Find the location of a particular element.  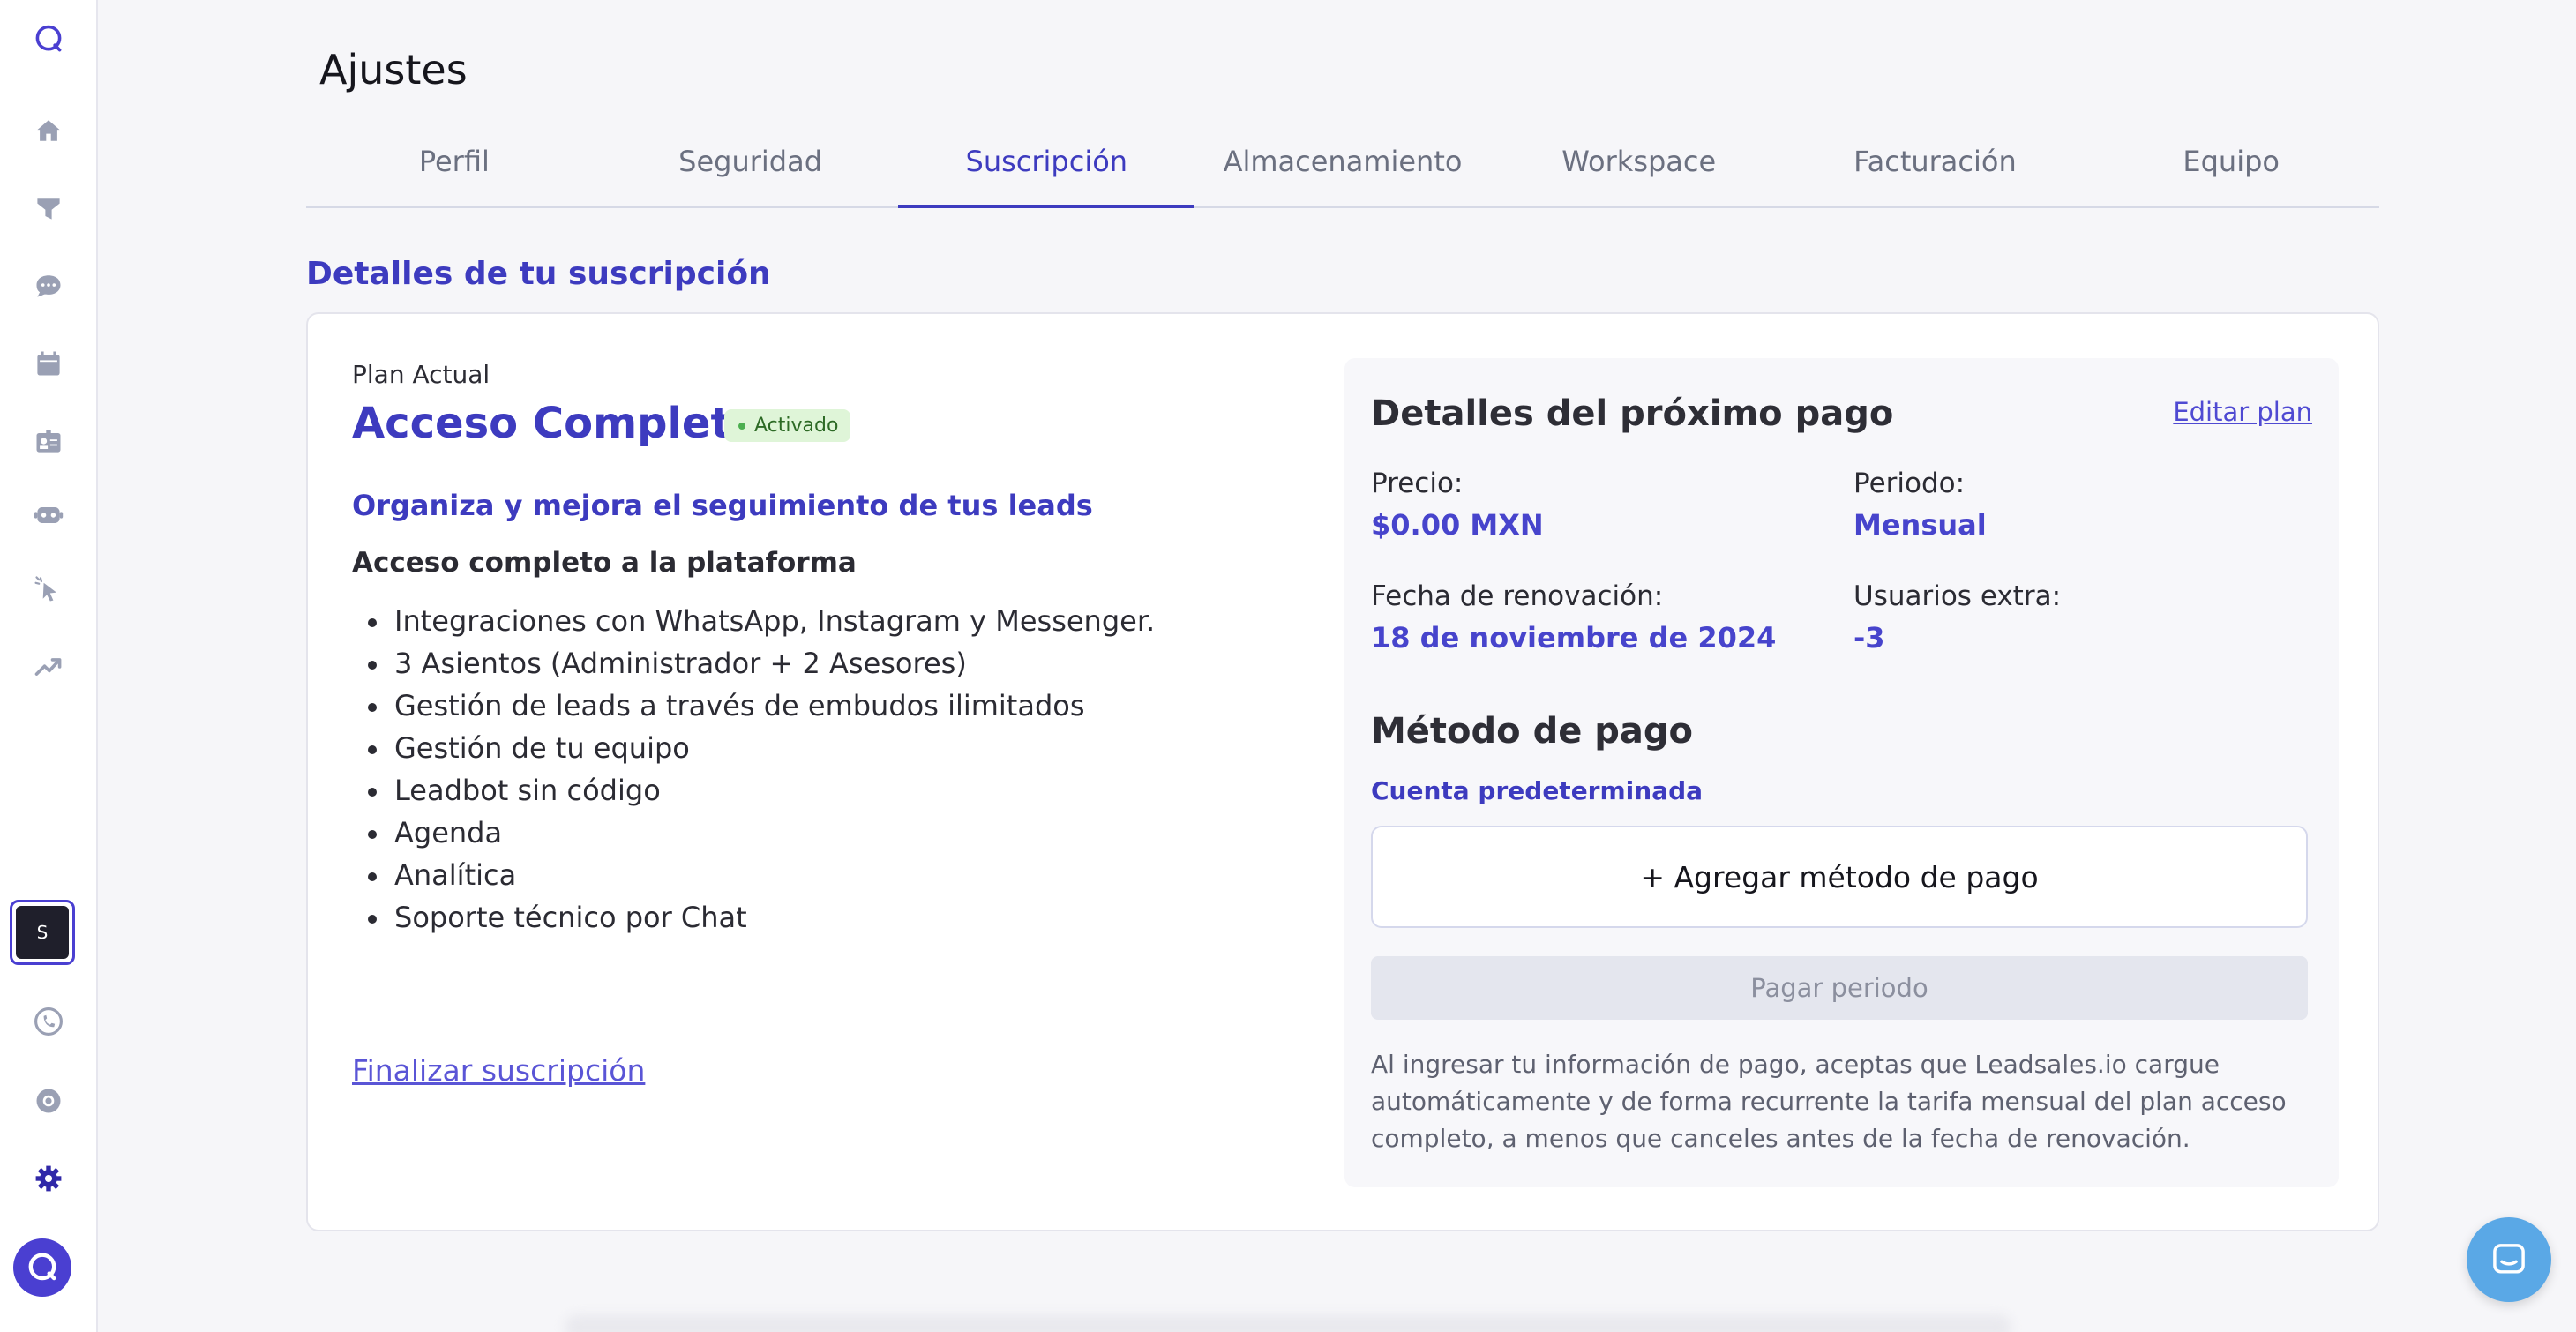

help-lifebuoy-icon is located at coordinates (49, 1101).